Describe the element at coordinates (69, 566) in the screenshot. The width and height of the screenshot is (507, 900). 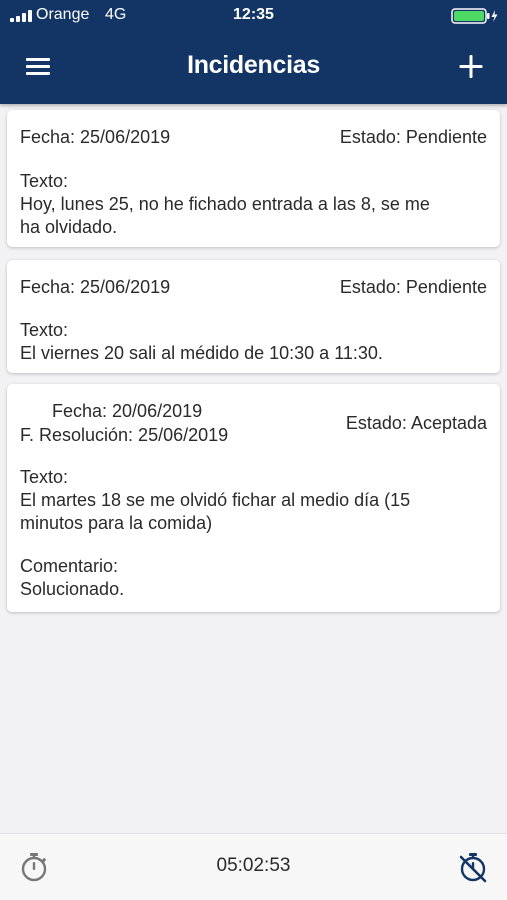
I see `comment-label: Comentario:` at that location.